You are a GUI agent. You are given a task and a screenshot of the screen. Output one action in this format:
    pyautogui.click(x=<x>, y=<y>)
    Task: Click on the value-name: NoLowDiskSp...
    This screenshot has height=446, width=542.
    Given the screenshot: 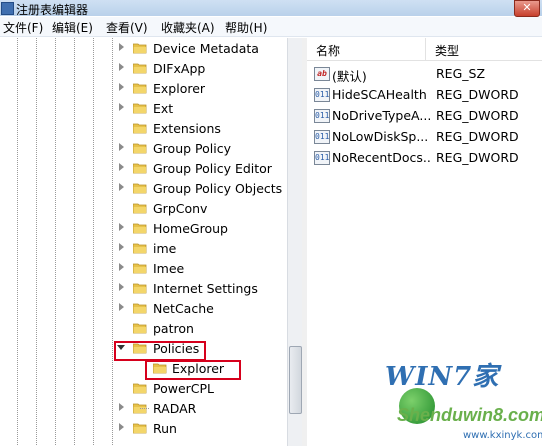 What is the action you would take?
    pyautogui.click(x=380, y=136)
    